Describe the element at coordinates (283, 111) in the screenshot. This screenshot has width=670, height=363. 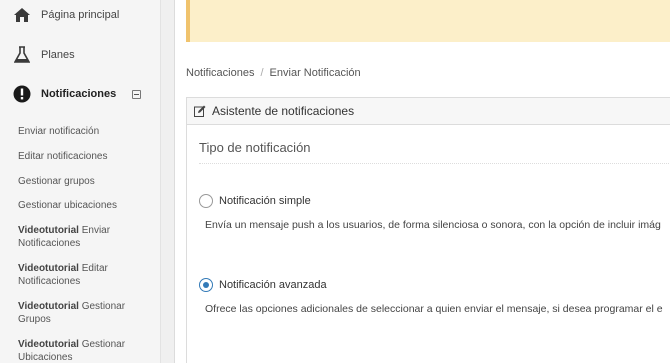
I see `wizard-title: Asistente de notificaciones` at that location.